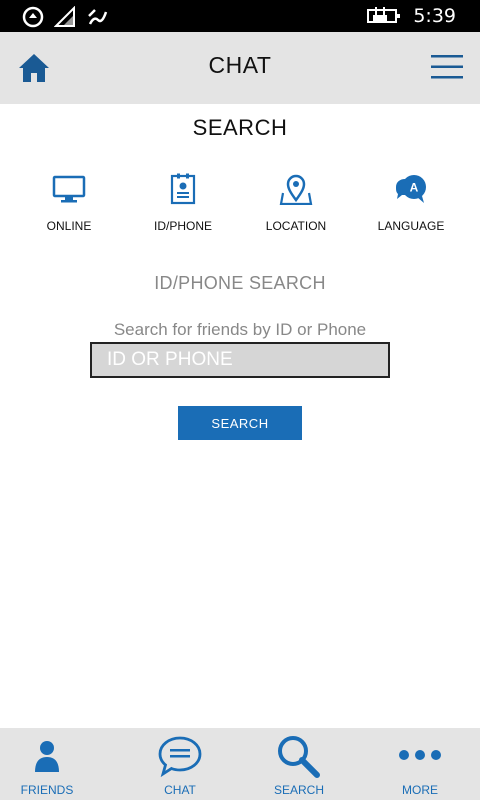 This screenshot has height=800, width=480. I want to click on page-title: SEARCH, so click(240, 127).